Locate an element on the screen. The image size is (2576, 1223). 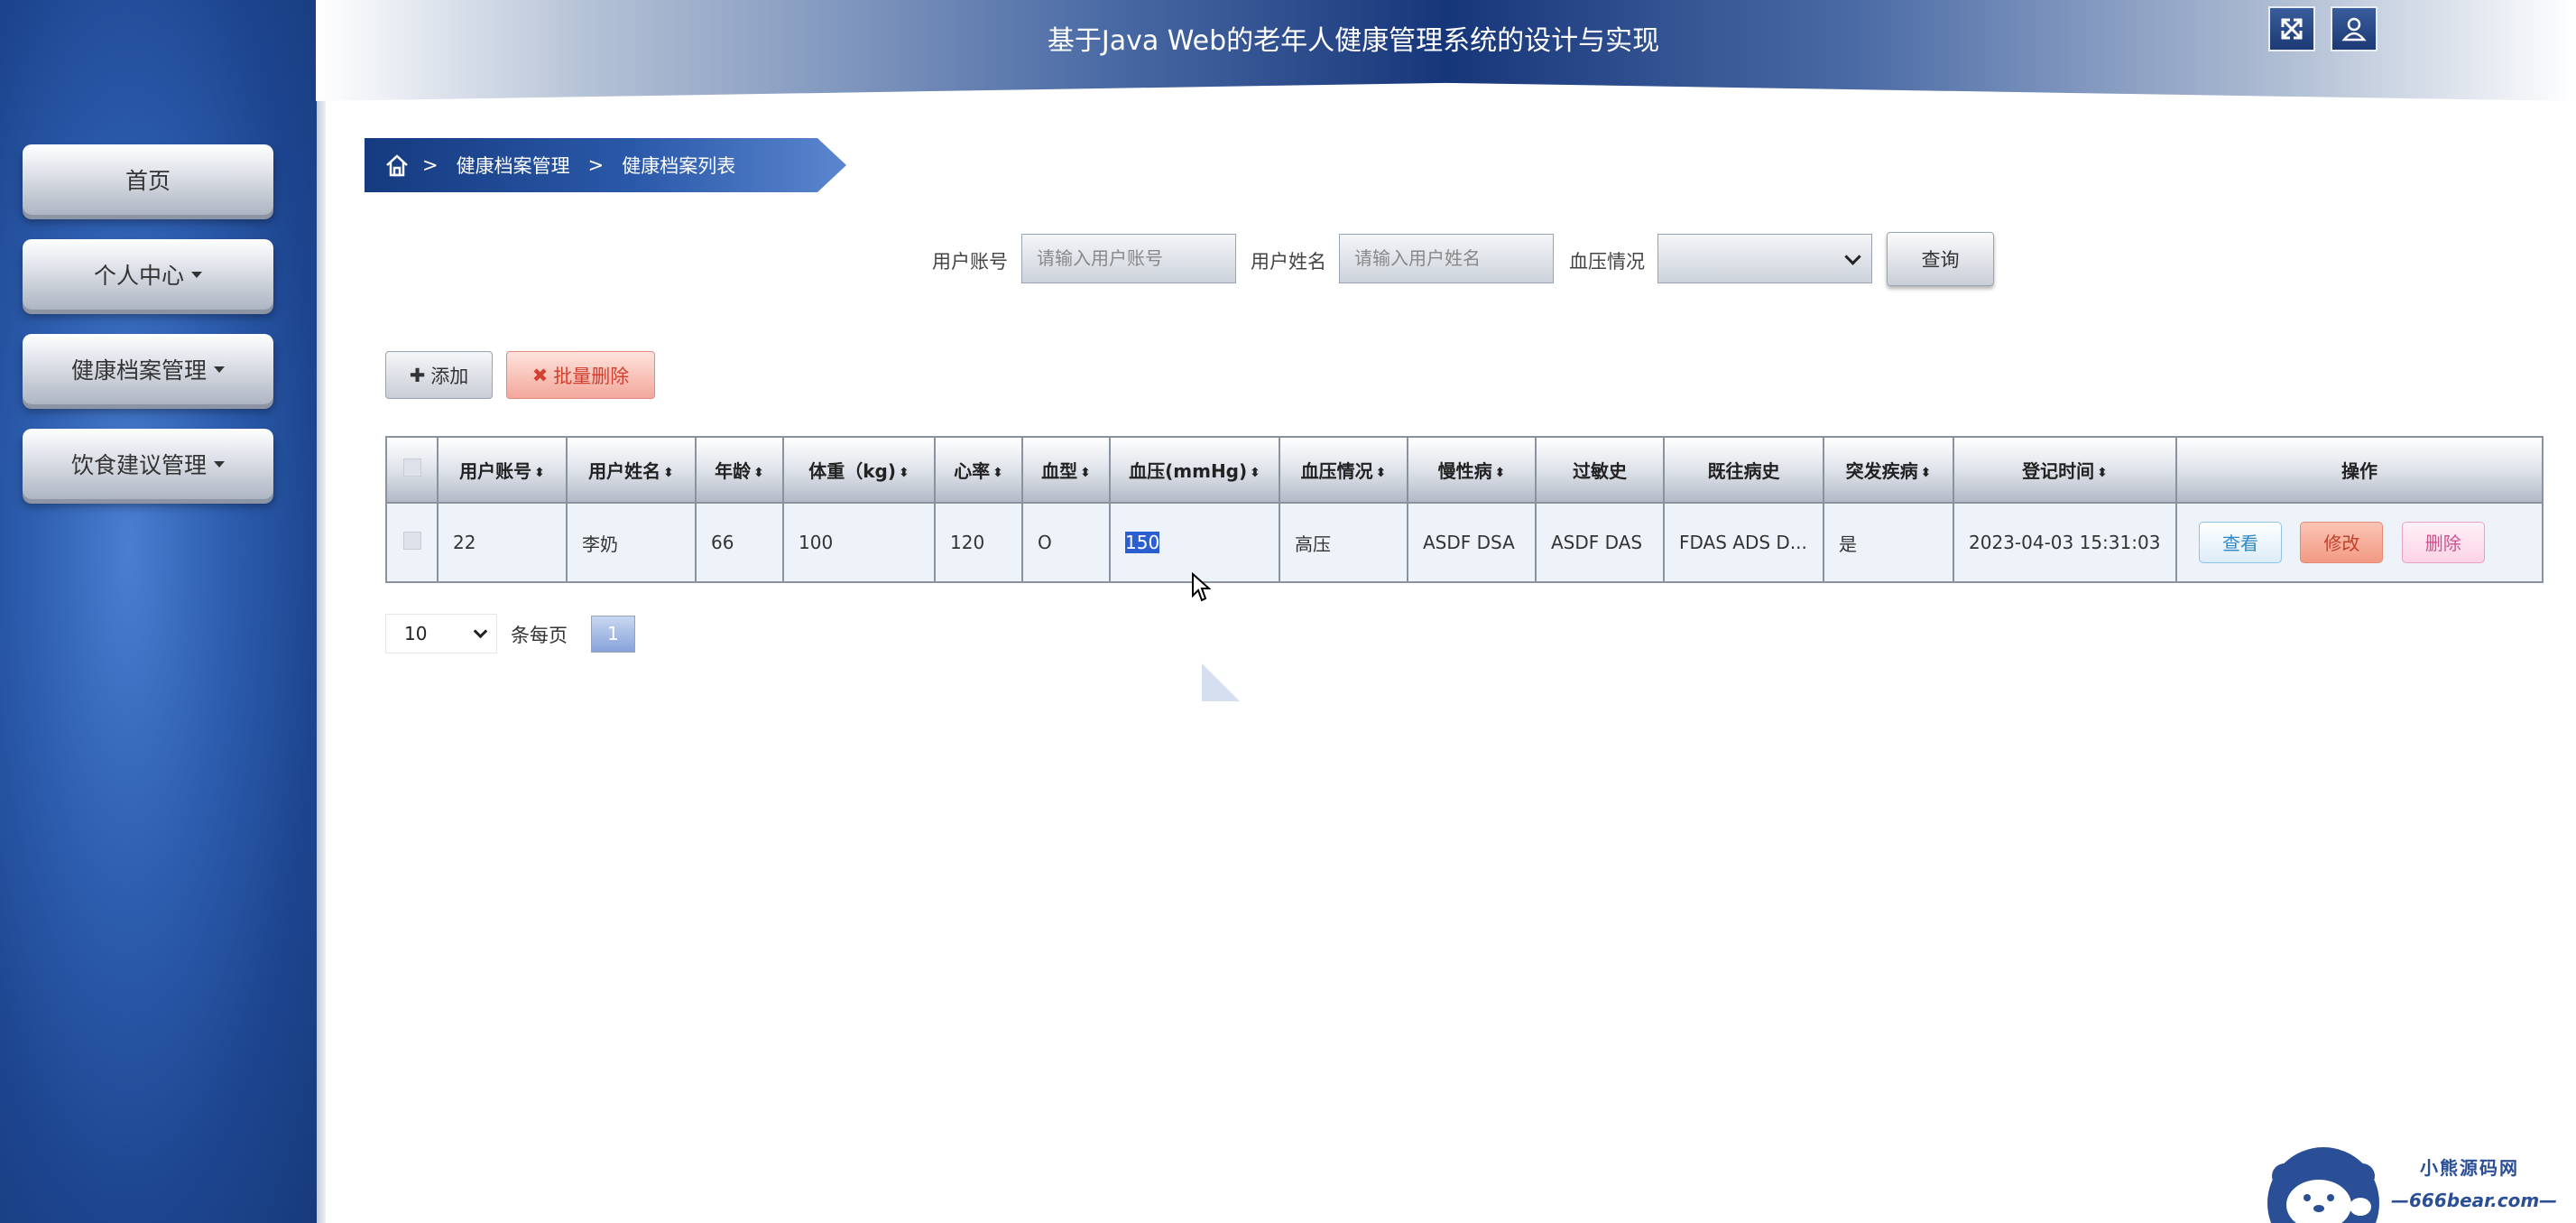
cell-heart-rate: 120 is located at coordinates (978, 543).